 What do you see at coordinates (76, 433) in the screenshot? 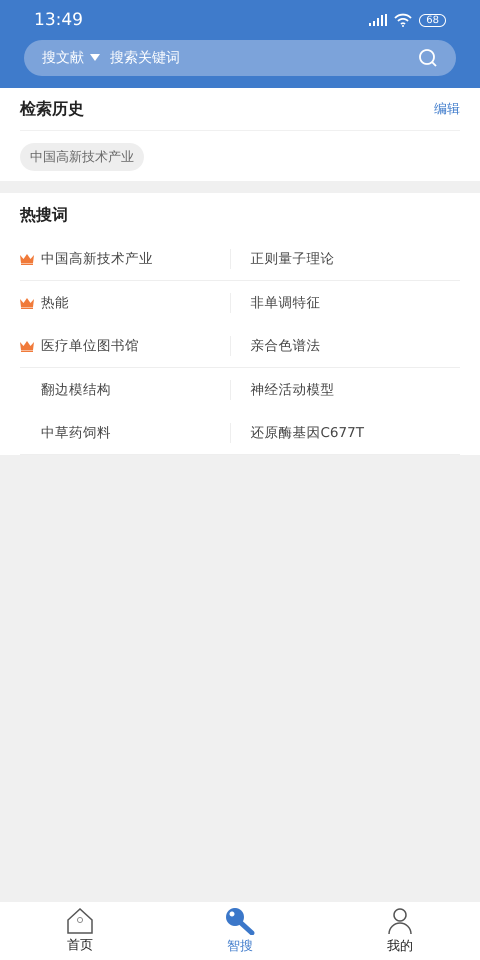
I see `hot-keyword: 中草药饲料` at bounding box center [76, 433].